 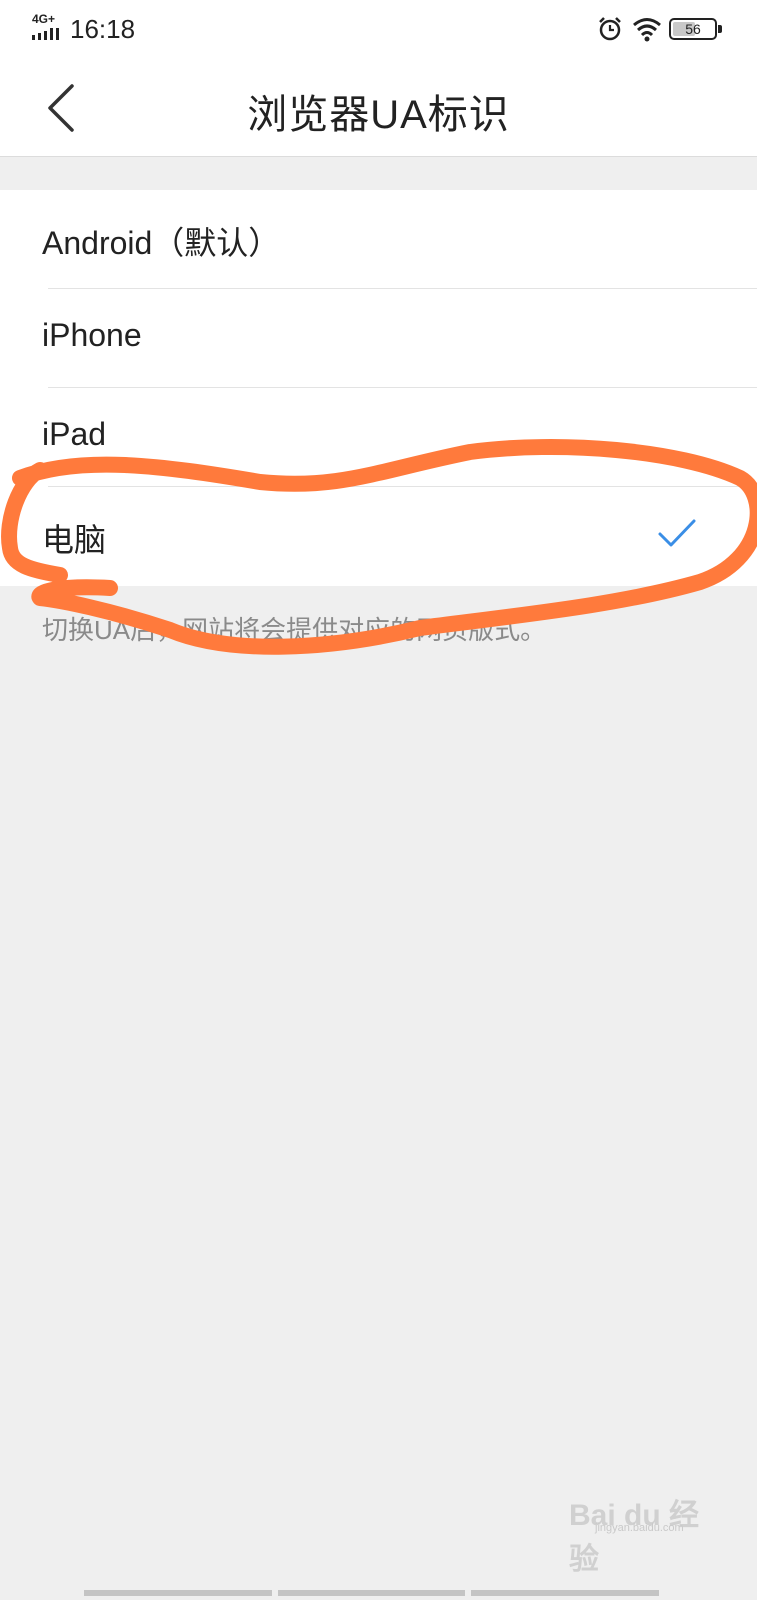 What do you see at coordinates (378, 239) in the screenshot?
I see `ua-option-row: Android（默认）` at bounding box center [378, 239].